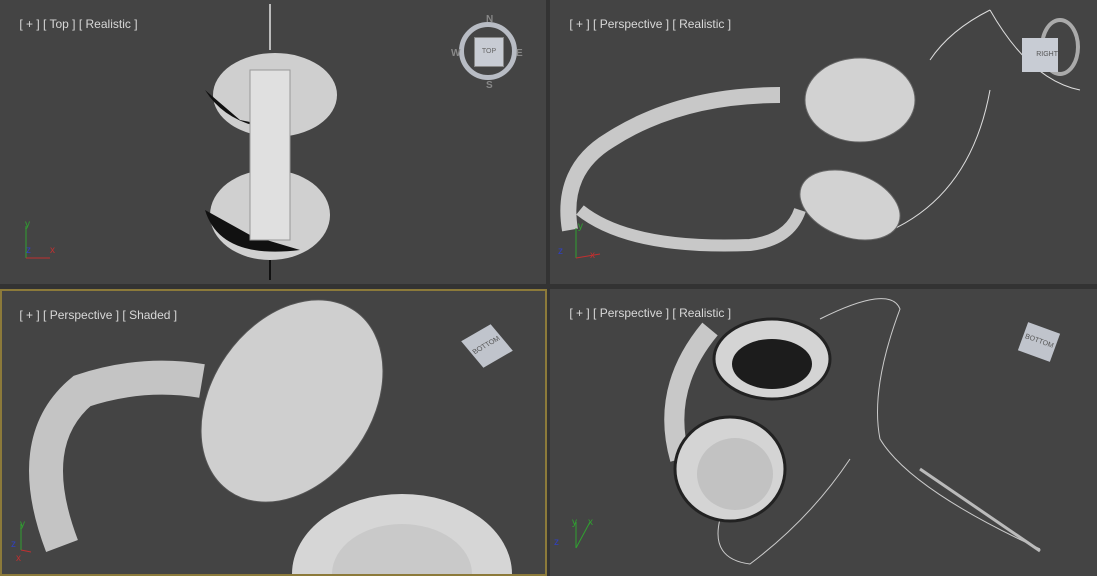 The height and width of the screenshot is (576, 1097). What do you see at coordinates (1040, 55) in the screenshot?
I see `viewcube-right-face: RIGHT` at bounding box center [1040, 55].